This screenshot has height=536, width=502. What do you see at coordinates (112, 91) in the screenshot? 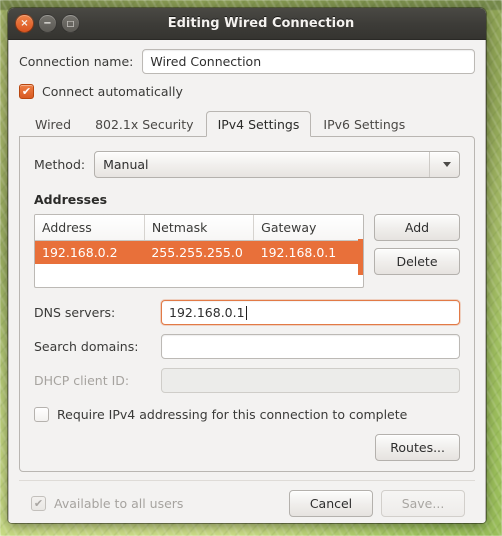
I see `connect-automatically-label: Connect automatically` at bounding box center [112, 91].